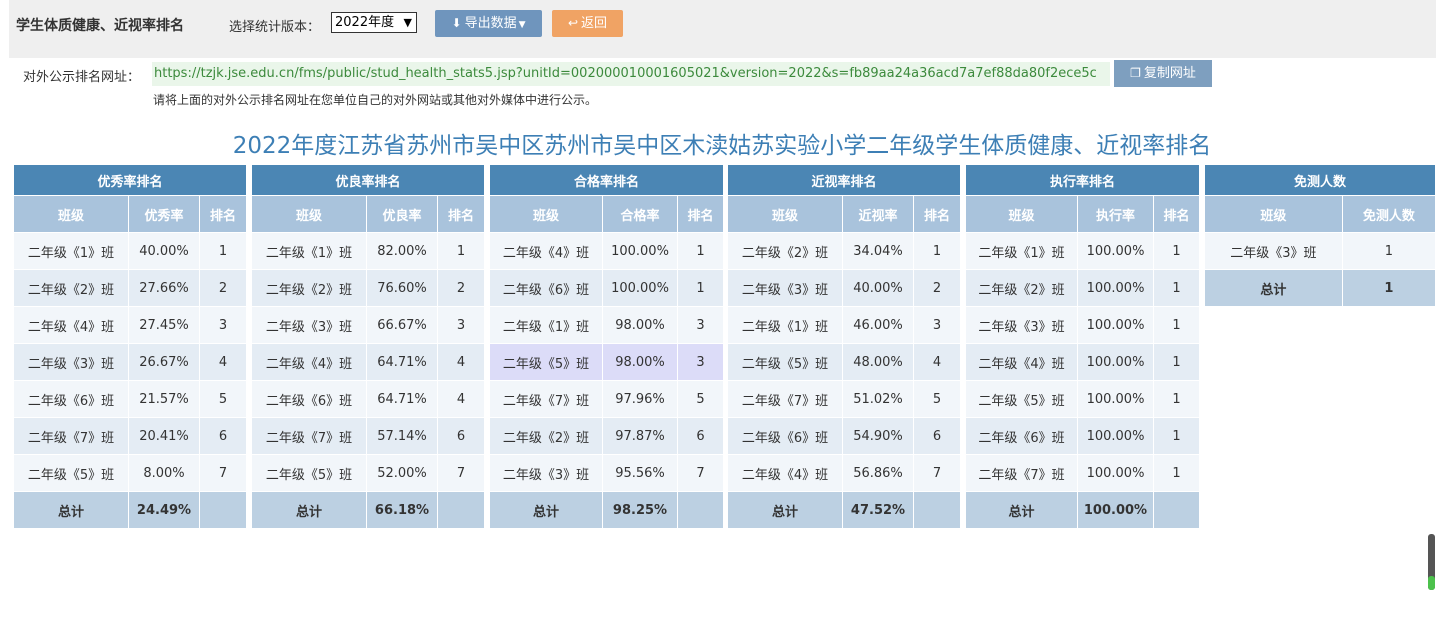 The image size is (1436, 644). What do you see at coordinates (130, 510) in the screenshot?
I see `total-row: 总计 24.49%` at bounding box center [130, 510].